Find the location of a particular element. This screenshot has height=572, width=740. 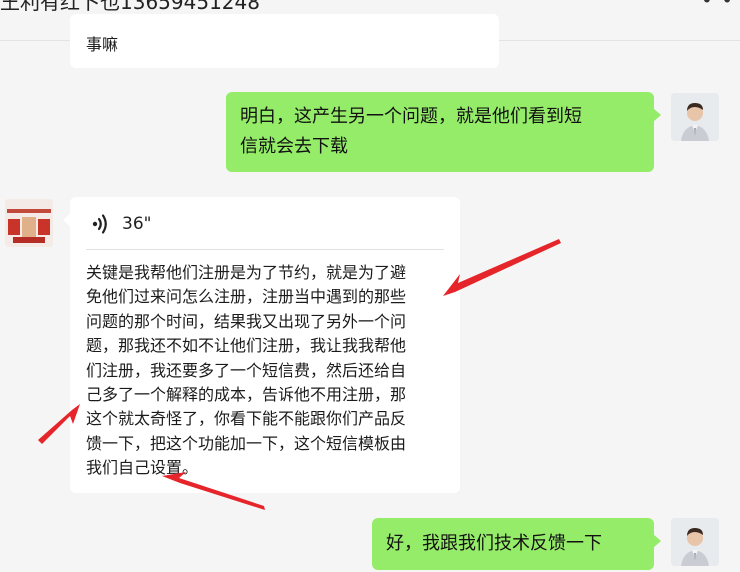

transcript-line: 关键是我帮他们注册是为了节约，就是为了避 is located at coordinates (246, 272).